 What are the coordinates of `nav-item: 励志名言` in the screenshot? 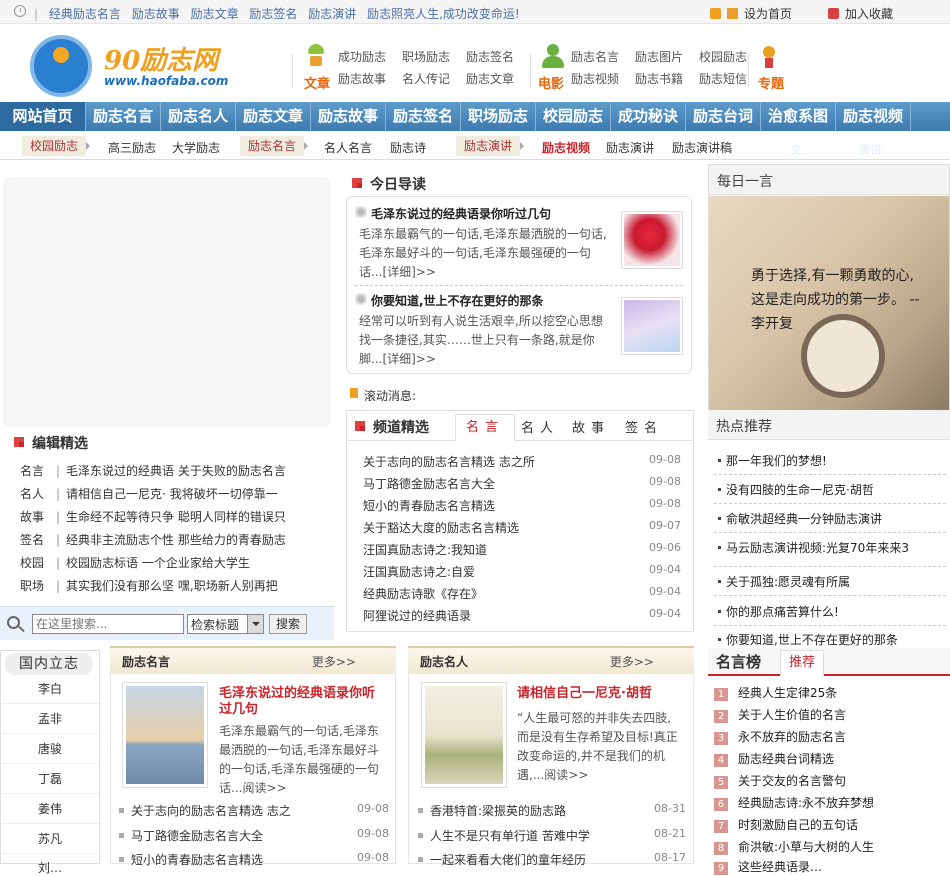 It's located at (123, 116).